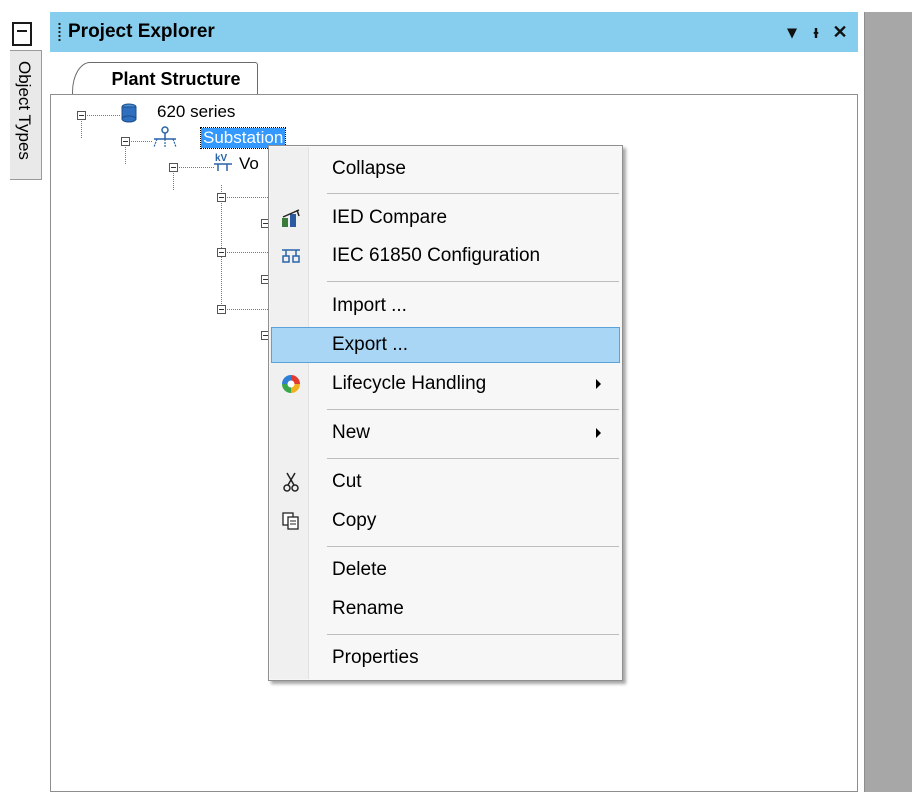  Describe the element at coordinates (291, 218) in the screenshot. I see `ied-compare-icon` at that location.